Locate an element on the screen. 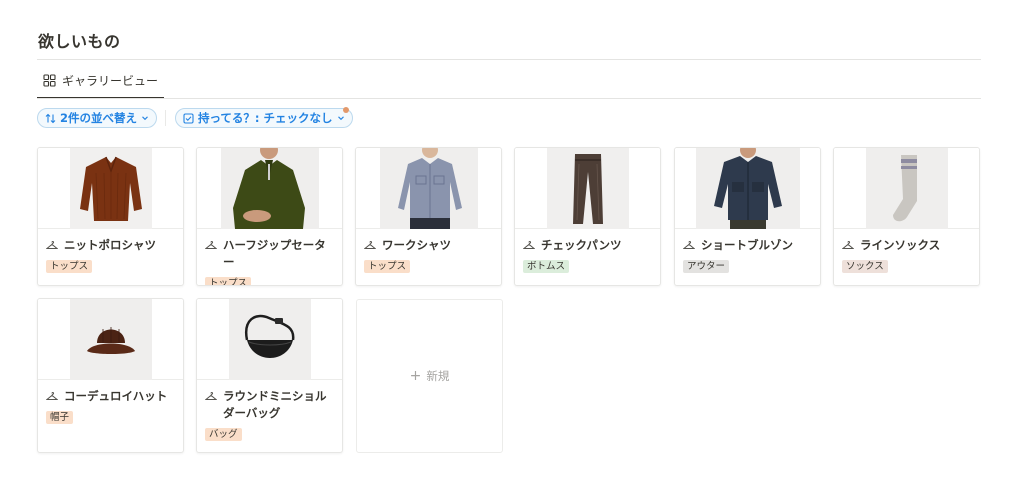  tab-label: ギャラリービュー is located at coordinates (110, 81).